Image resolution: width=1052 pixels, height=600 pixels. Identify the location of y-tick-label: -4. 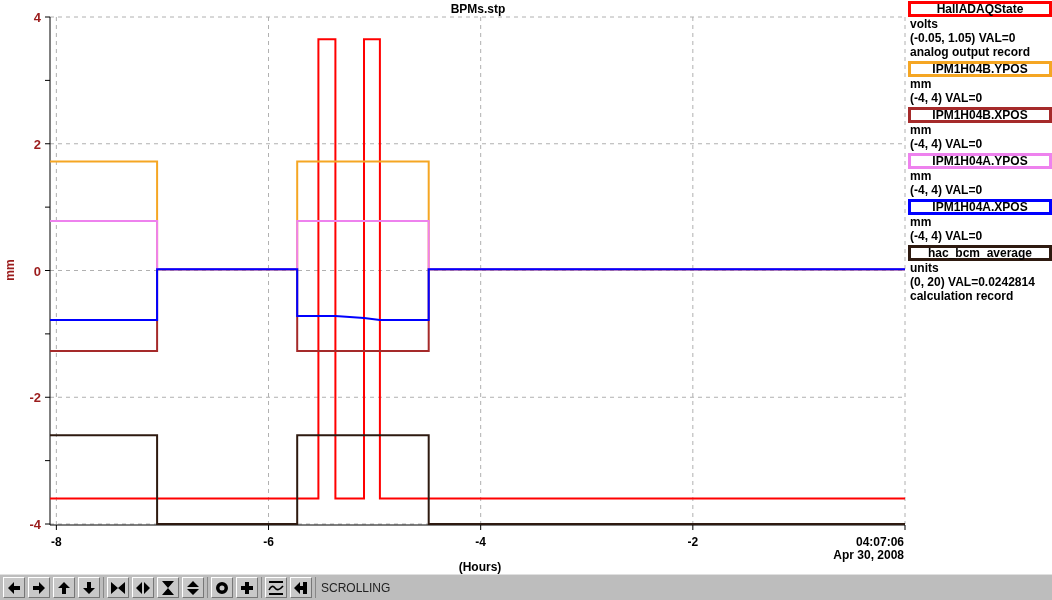
(35, 524).